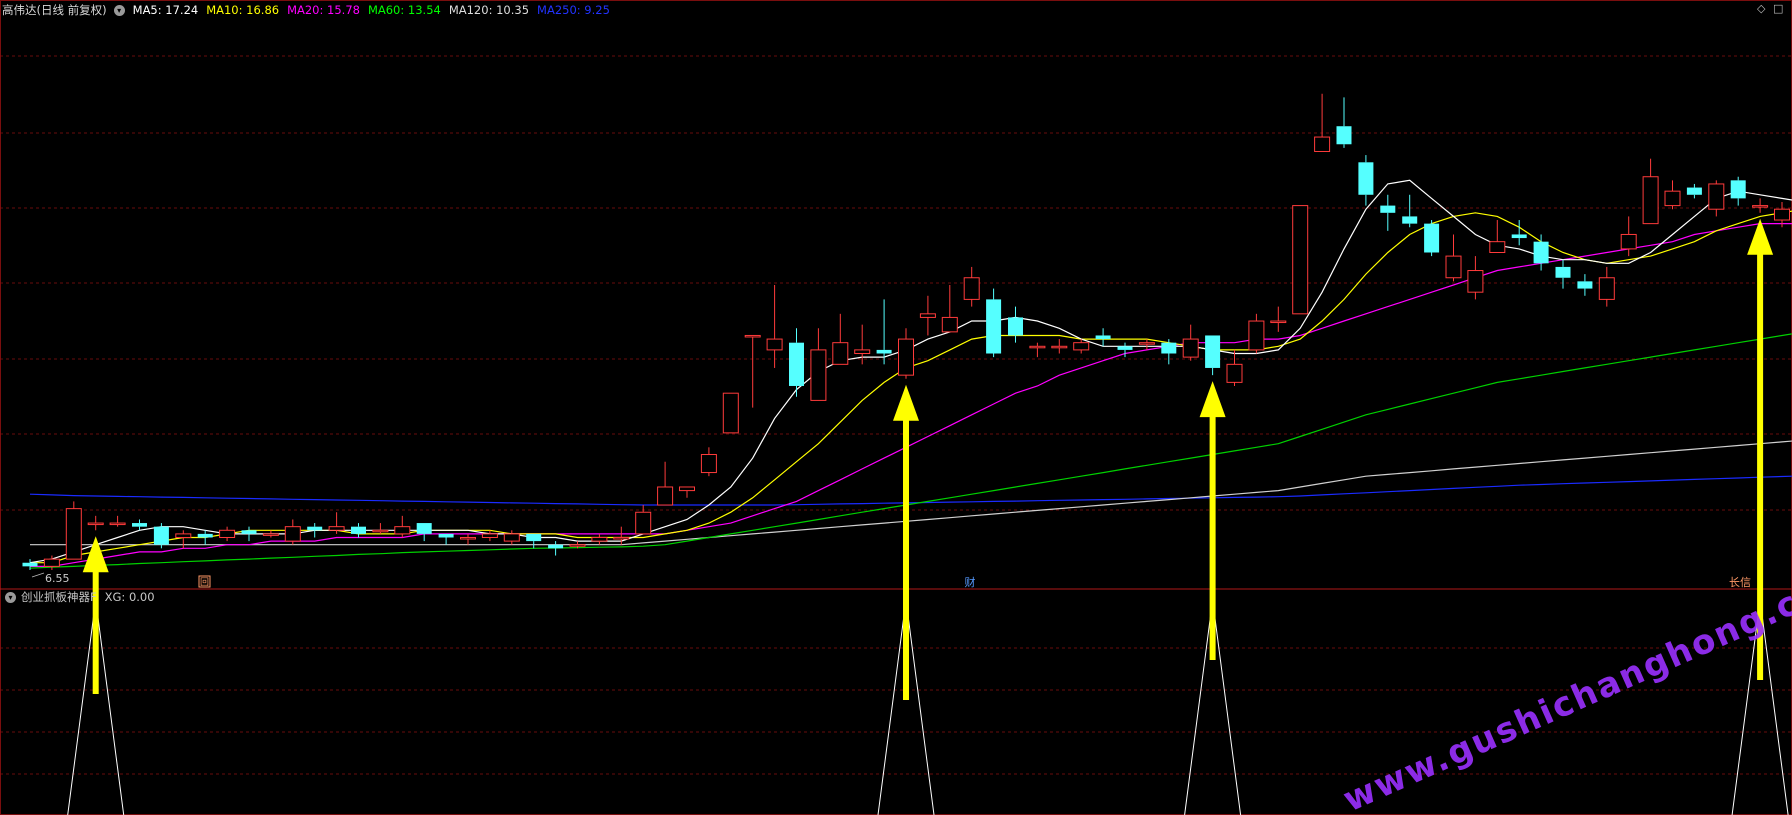 Image resolution: width=1792 pixels, height=815 pixels. I want to click on ma5-label: MA5: 17.24, so click(165, 10).